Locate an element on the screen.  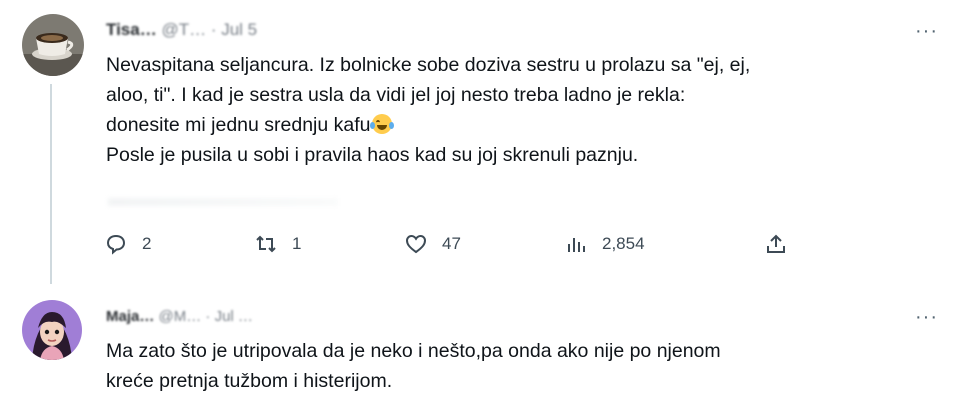
views-count: 2,854 is located at coordinates (623, 243).